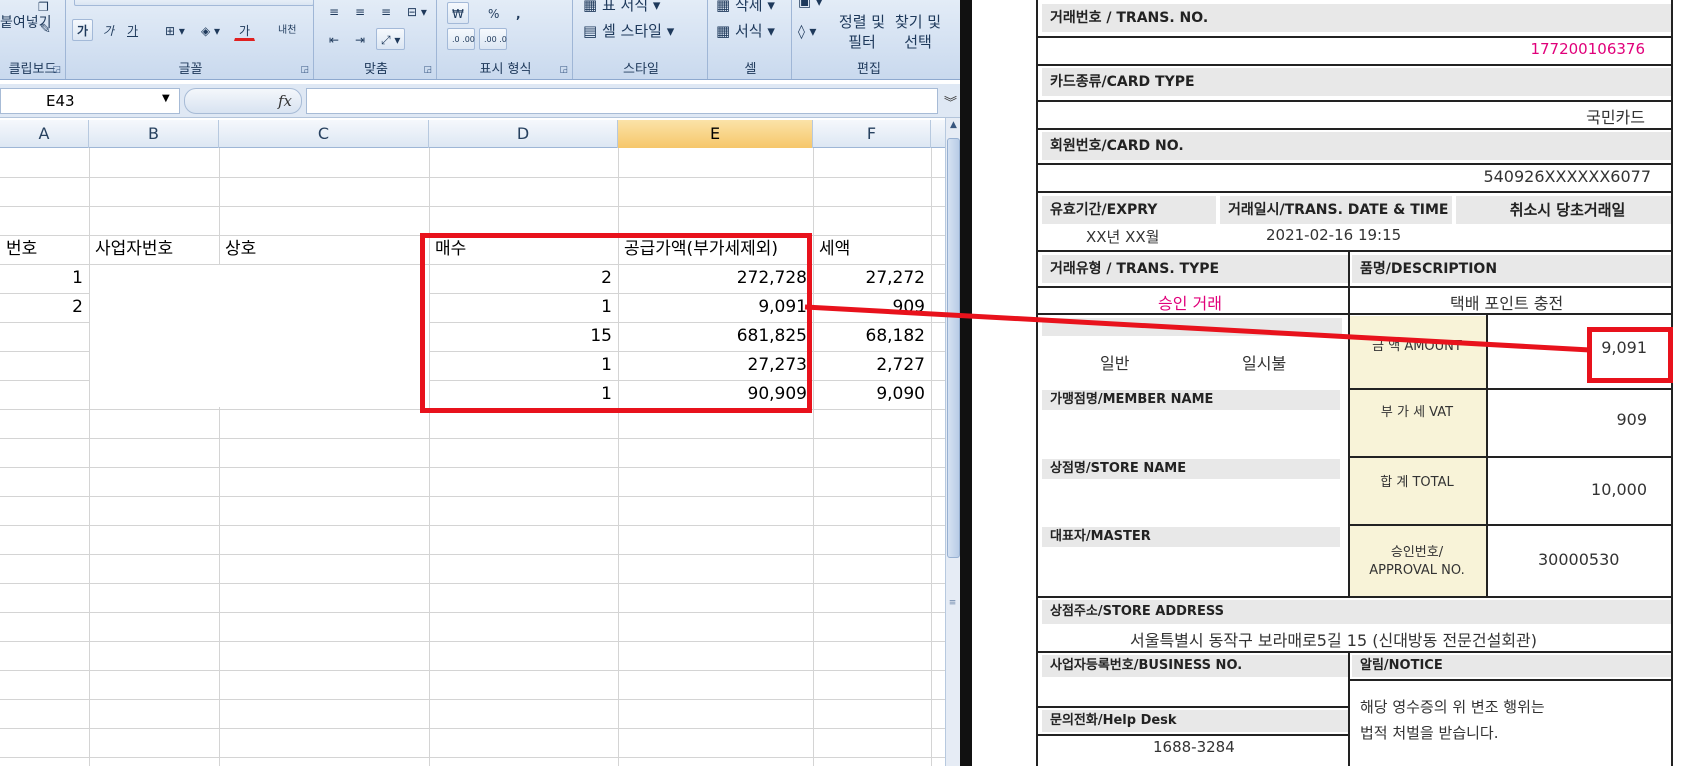  Describe the element at coordinates (44, 307) in the screenshot. I see `row2-number: 2` at that location.